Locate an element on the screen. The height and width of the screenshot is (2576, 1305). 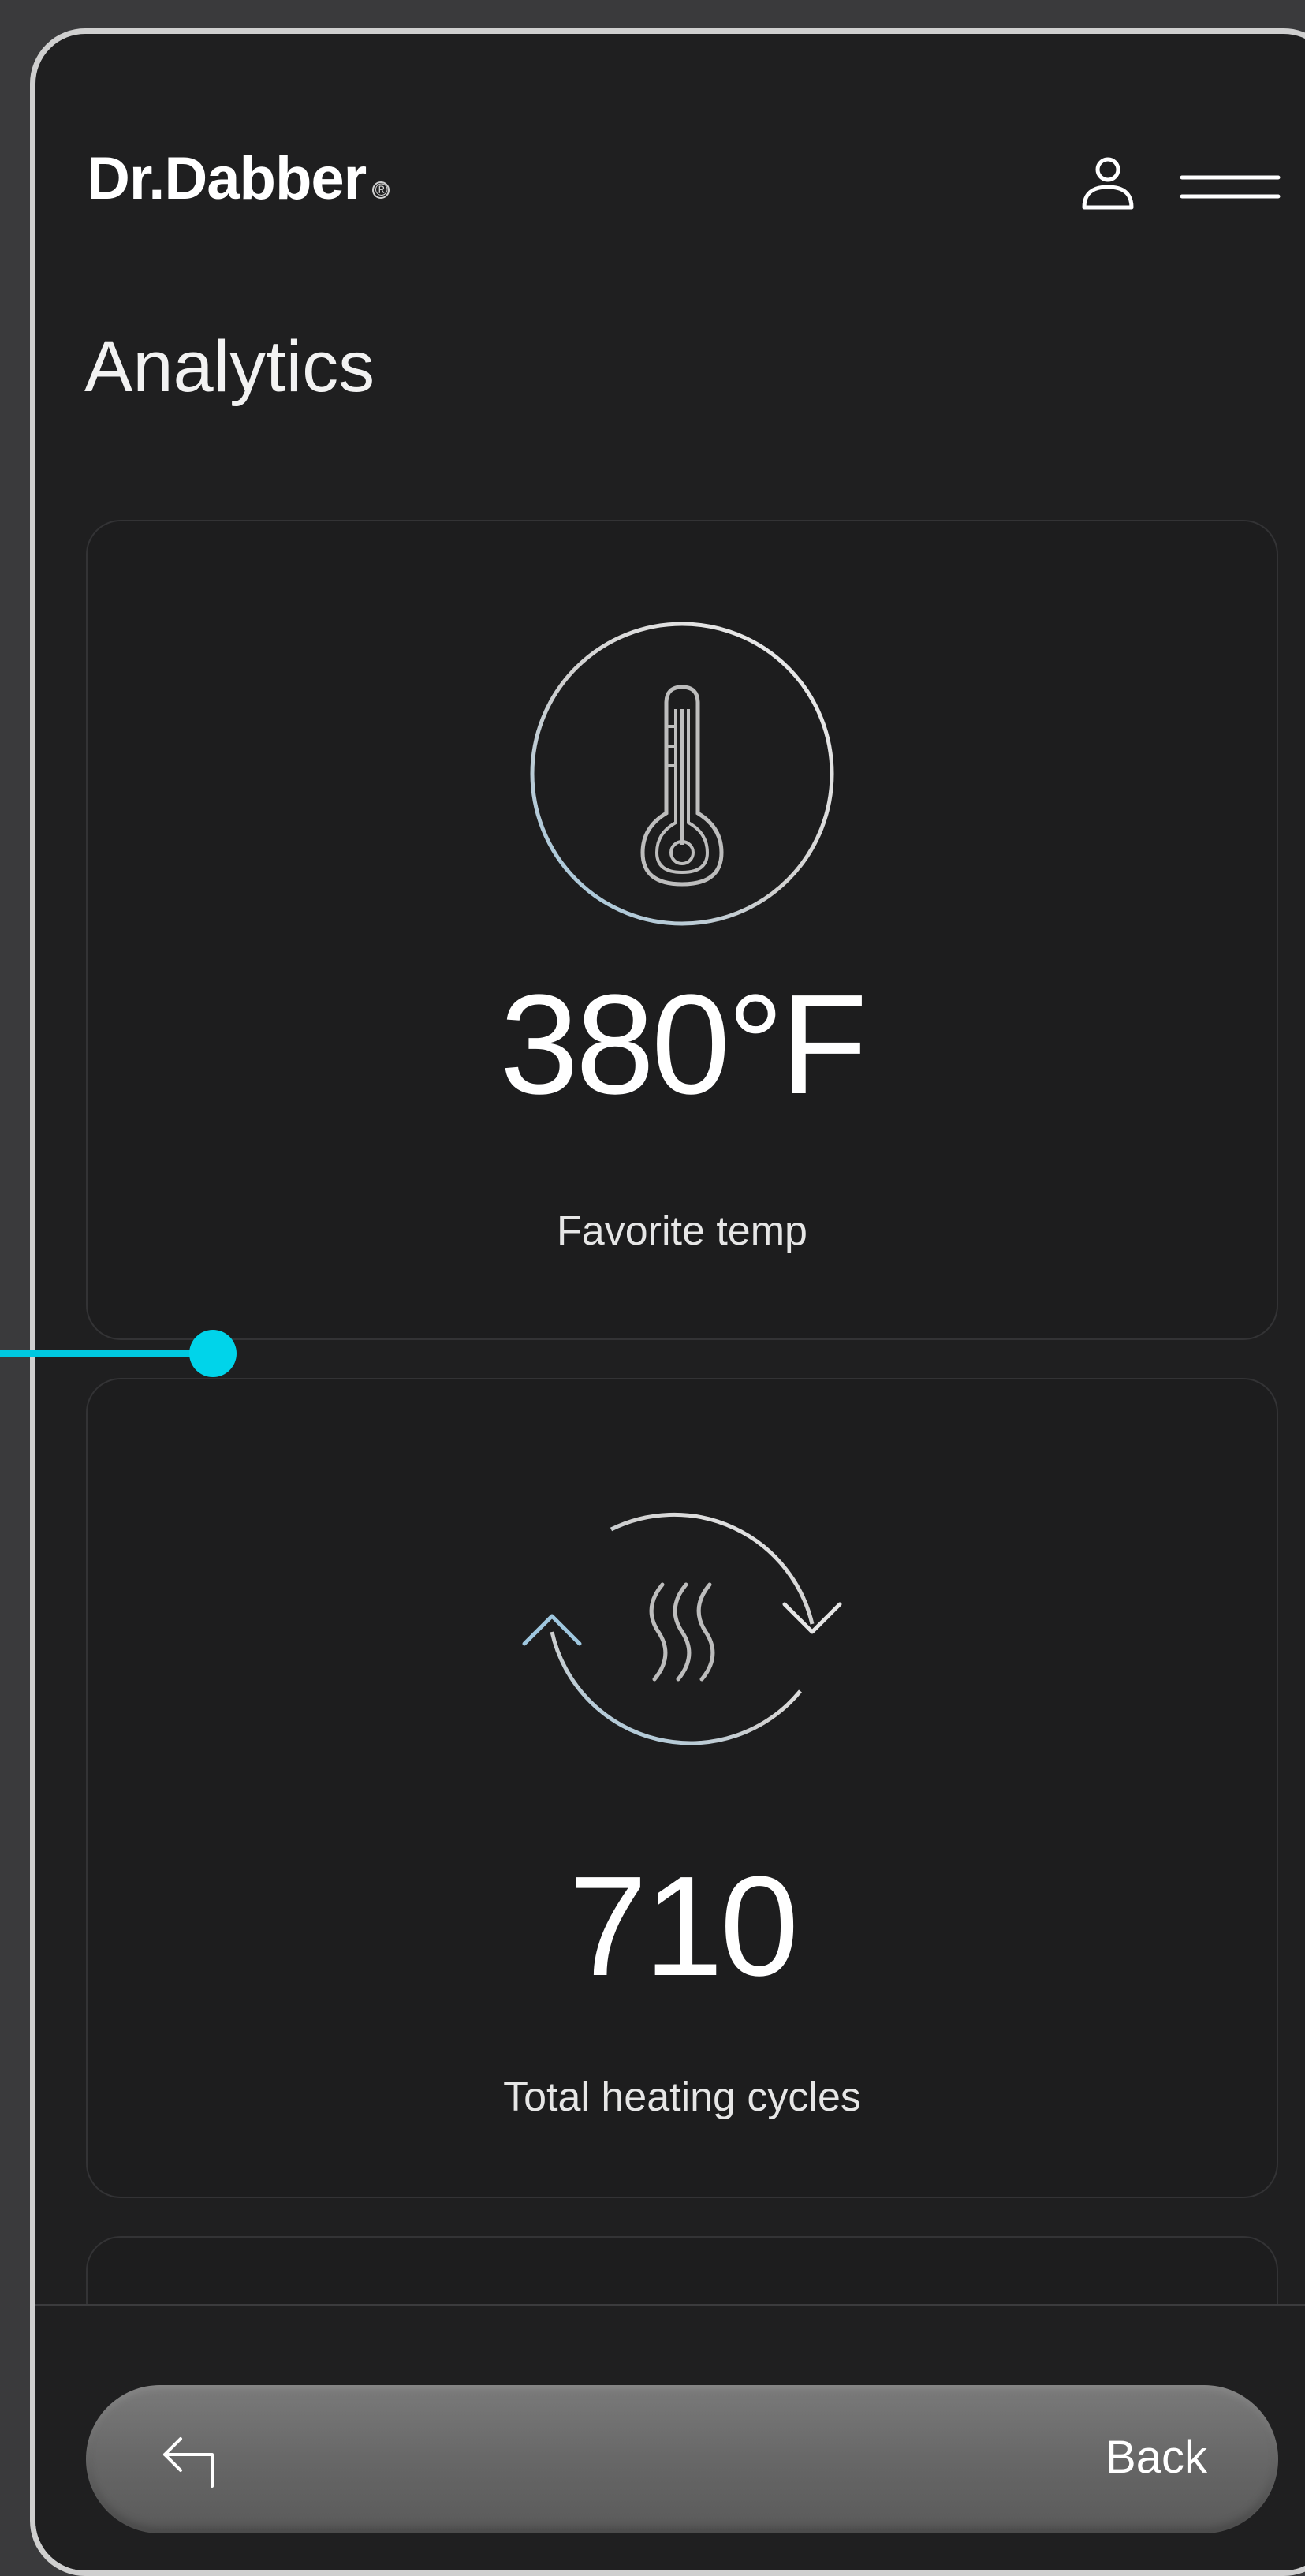
bottom-bar: Back is located at coordinates (670, 2437).